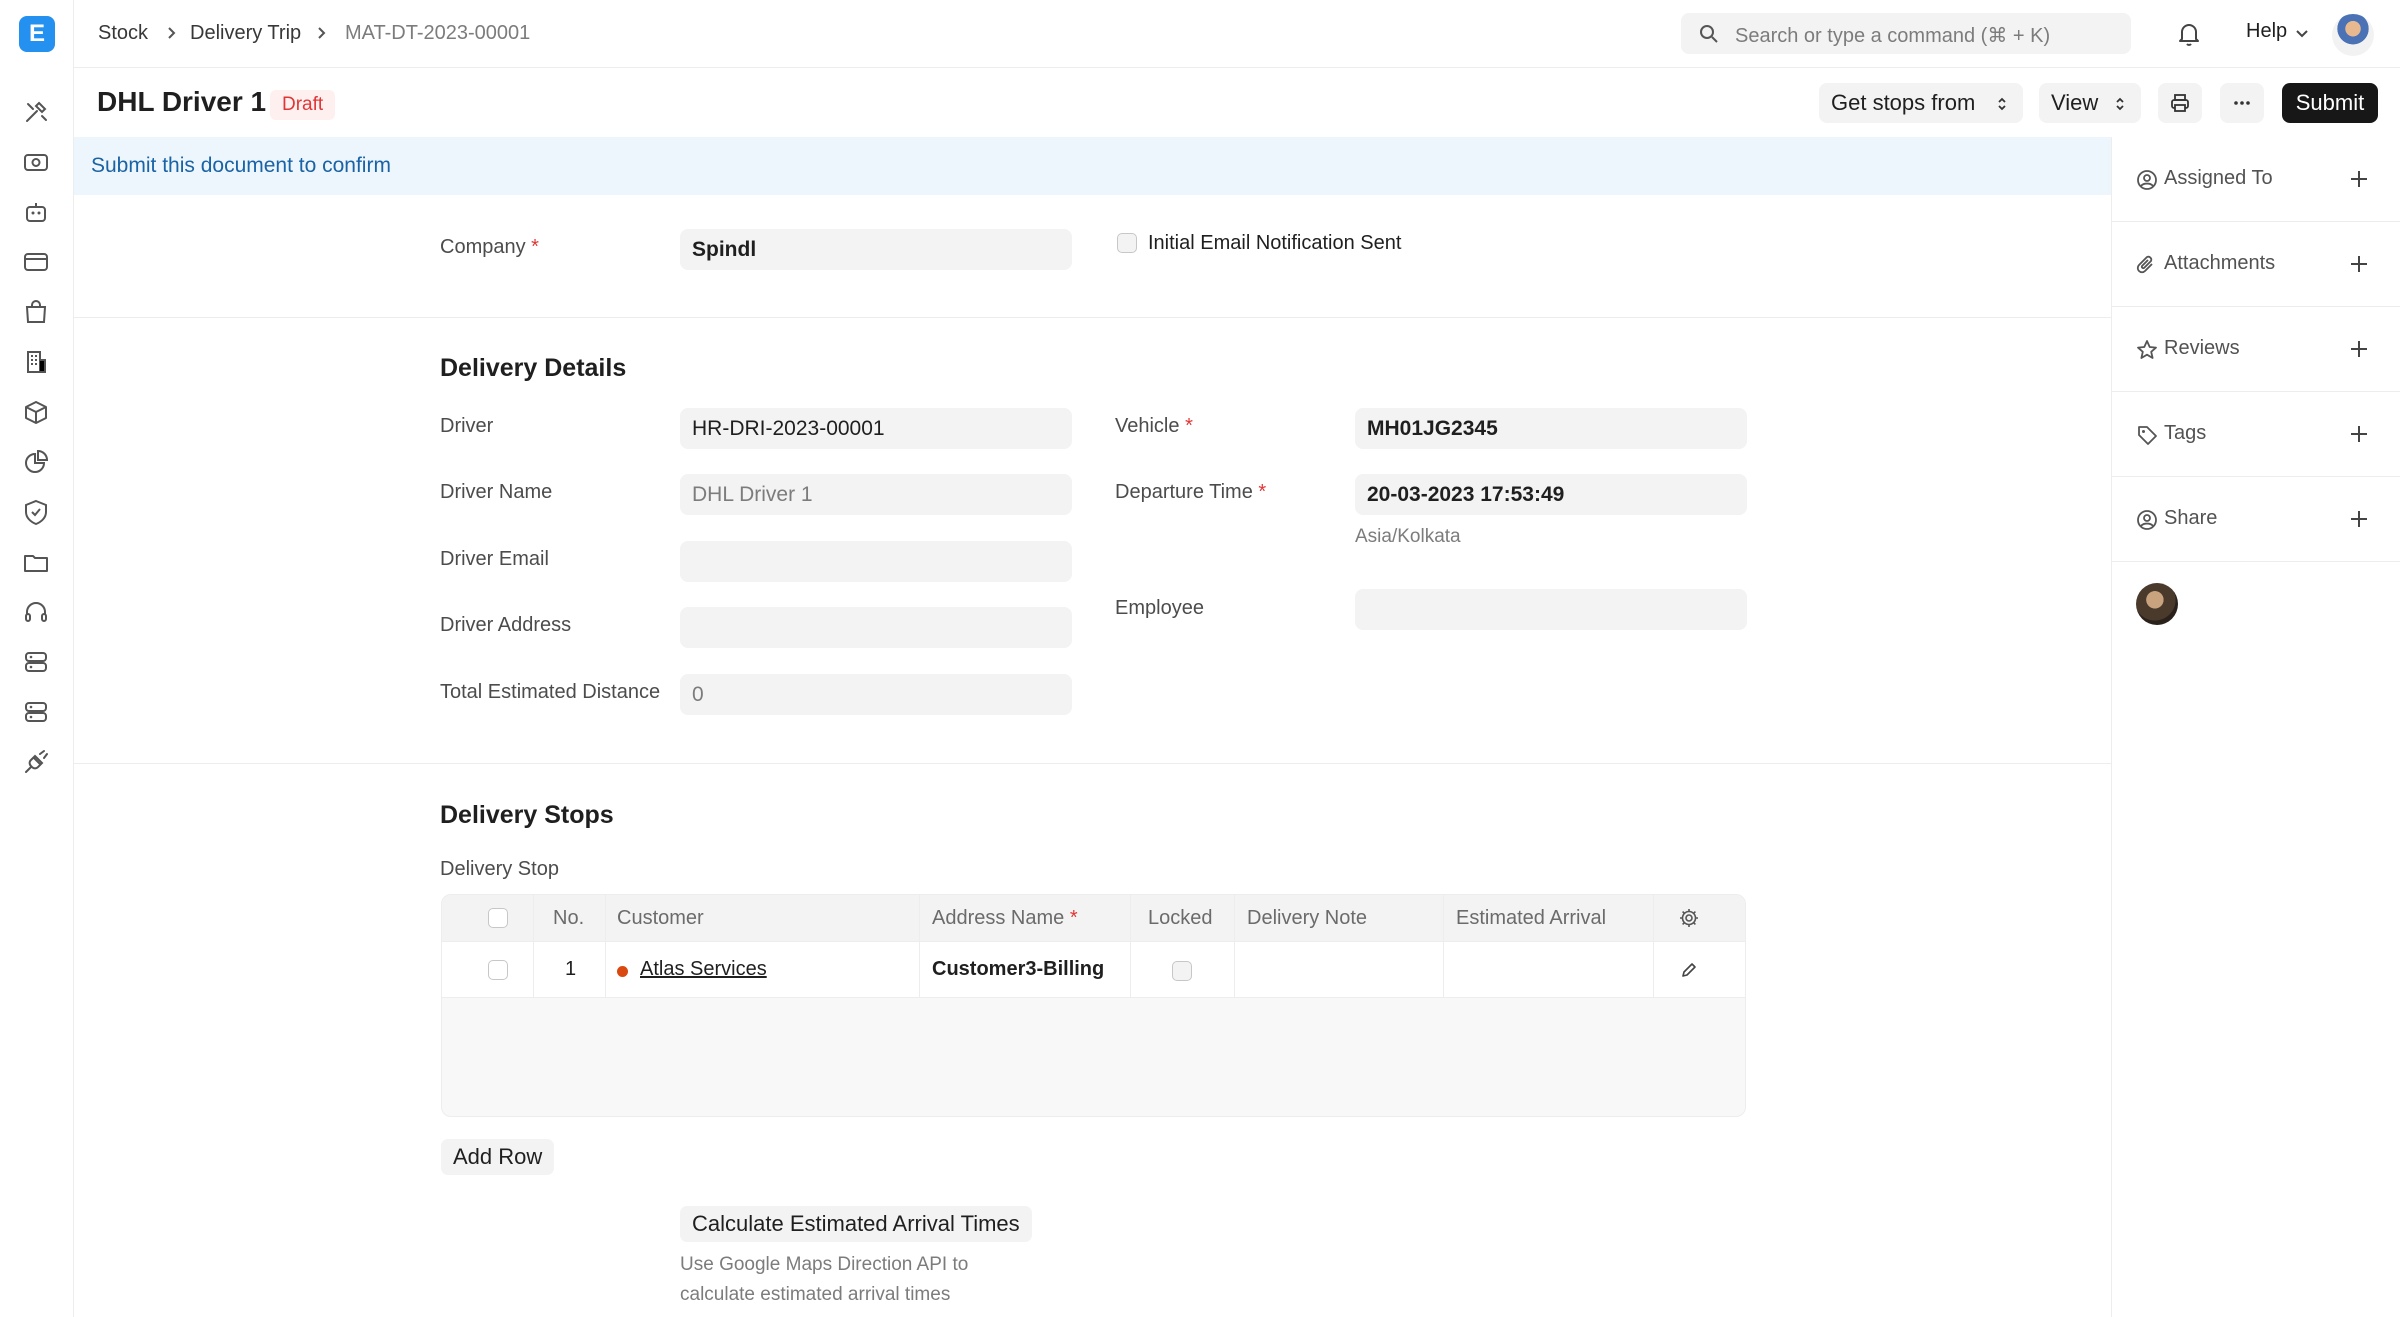  Describe the element at coordinates (824, 1264) in the screenshot. I see `calculate-hint-line-1: Use Google Maps Direction API to` at that location.